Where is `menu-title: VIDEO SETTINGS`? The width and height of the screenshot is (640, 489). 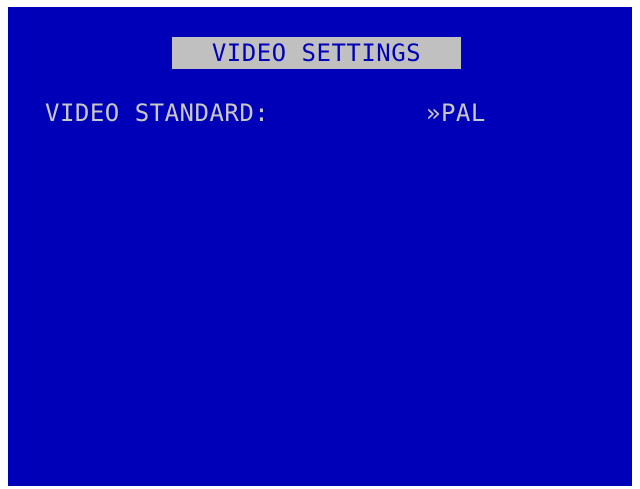
menu-title: VIDEO SETTINGS is located at coordinates (316, 53).